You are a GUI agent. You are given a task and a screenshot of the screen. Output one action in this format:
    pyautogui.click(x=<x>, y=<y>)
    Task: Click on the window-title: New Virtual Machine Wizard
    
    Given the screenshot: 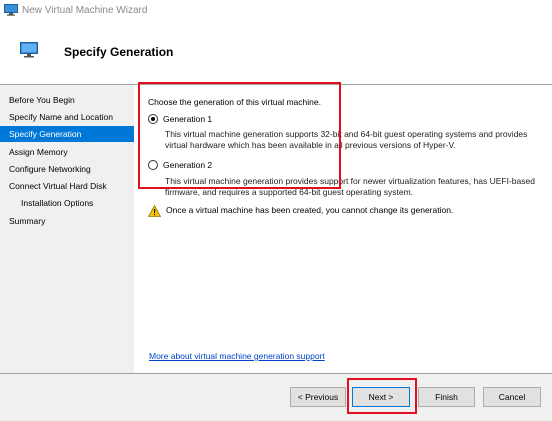 What is the action you would take?
    pyautogui.click(x=85, y=10)
    